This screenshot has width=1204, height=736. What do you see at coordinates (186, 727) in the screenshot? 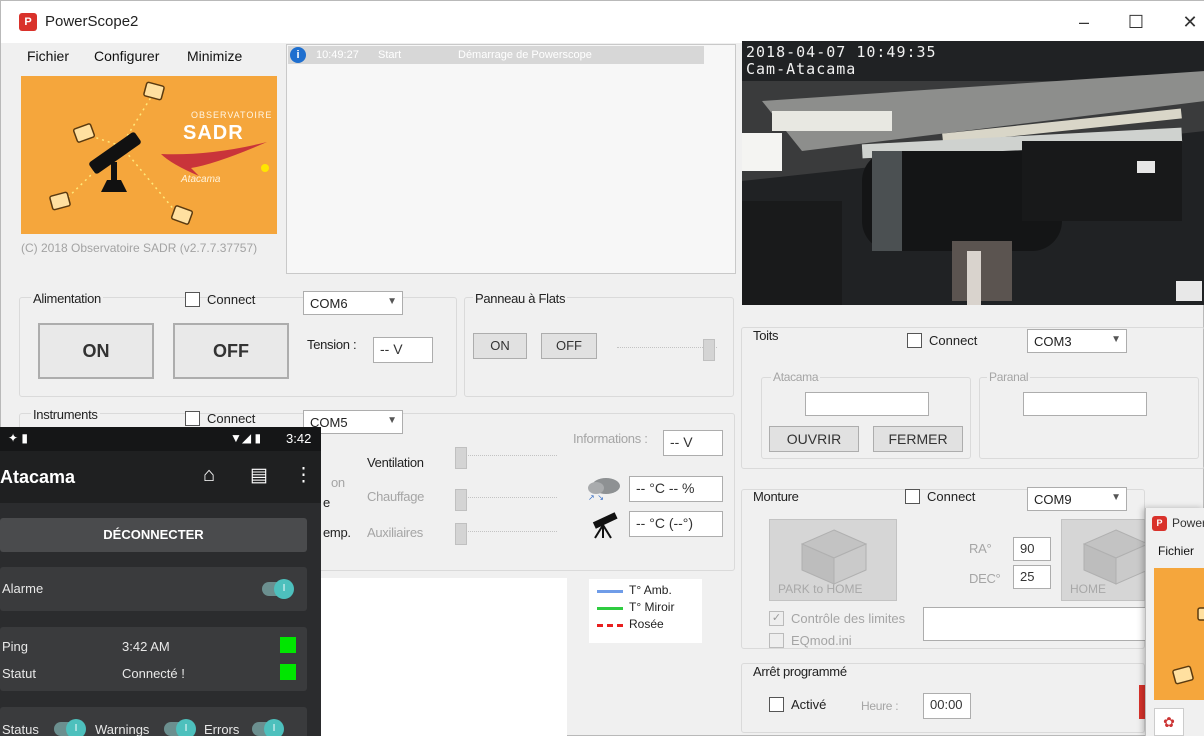
I see `warnings-filter-knob: I` at bounding box center [186, 727].